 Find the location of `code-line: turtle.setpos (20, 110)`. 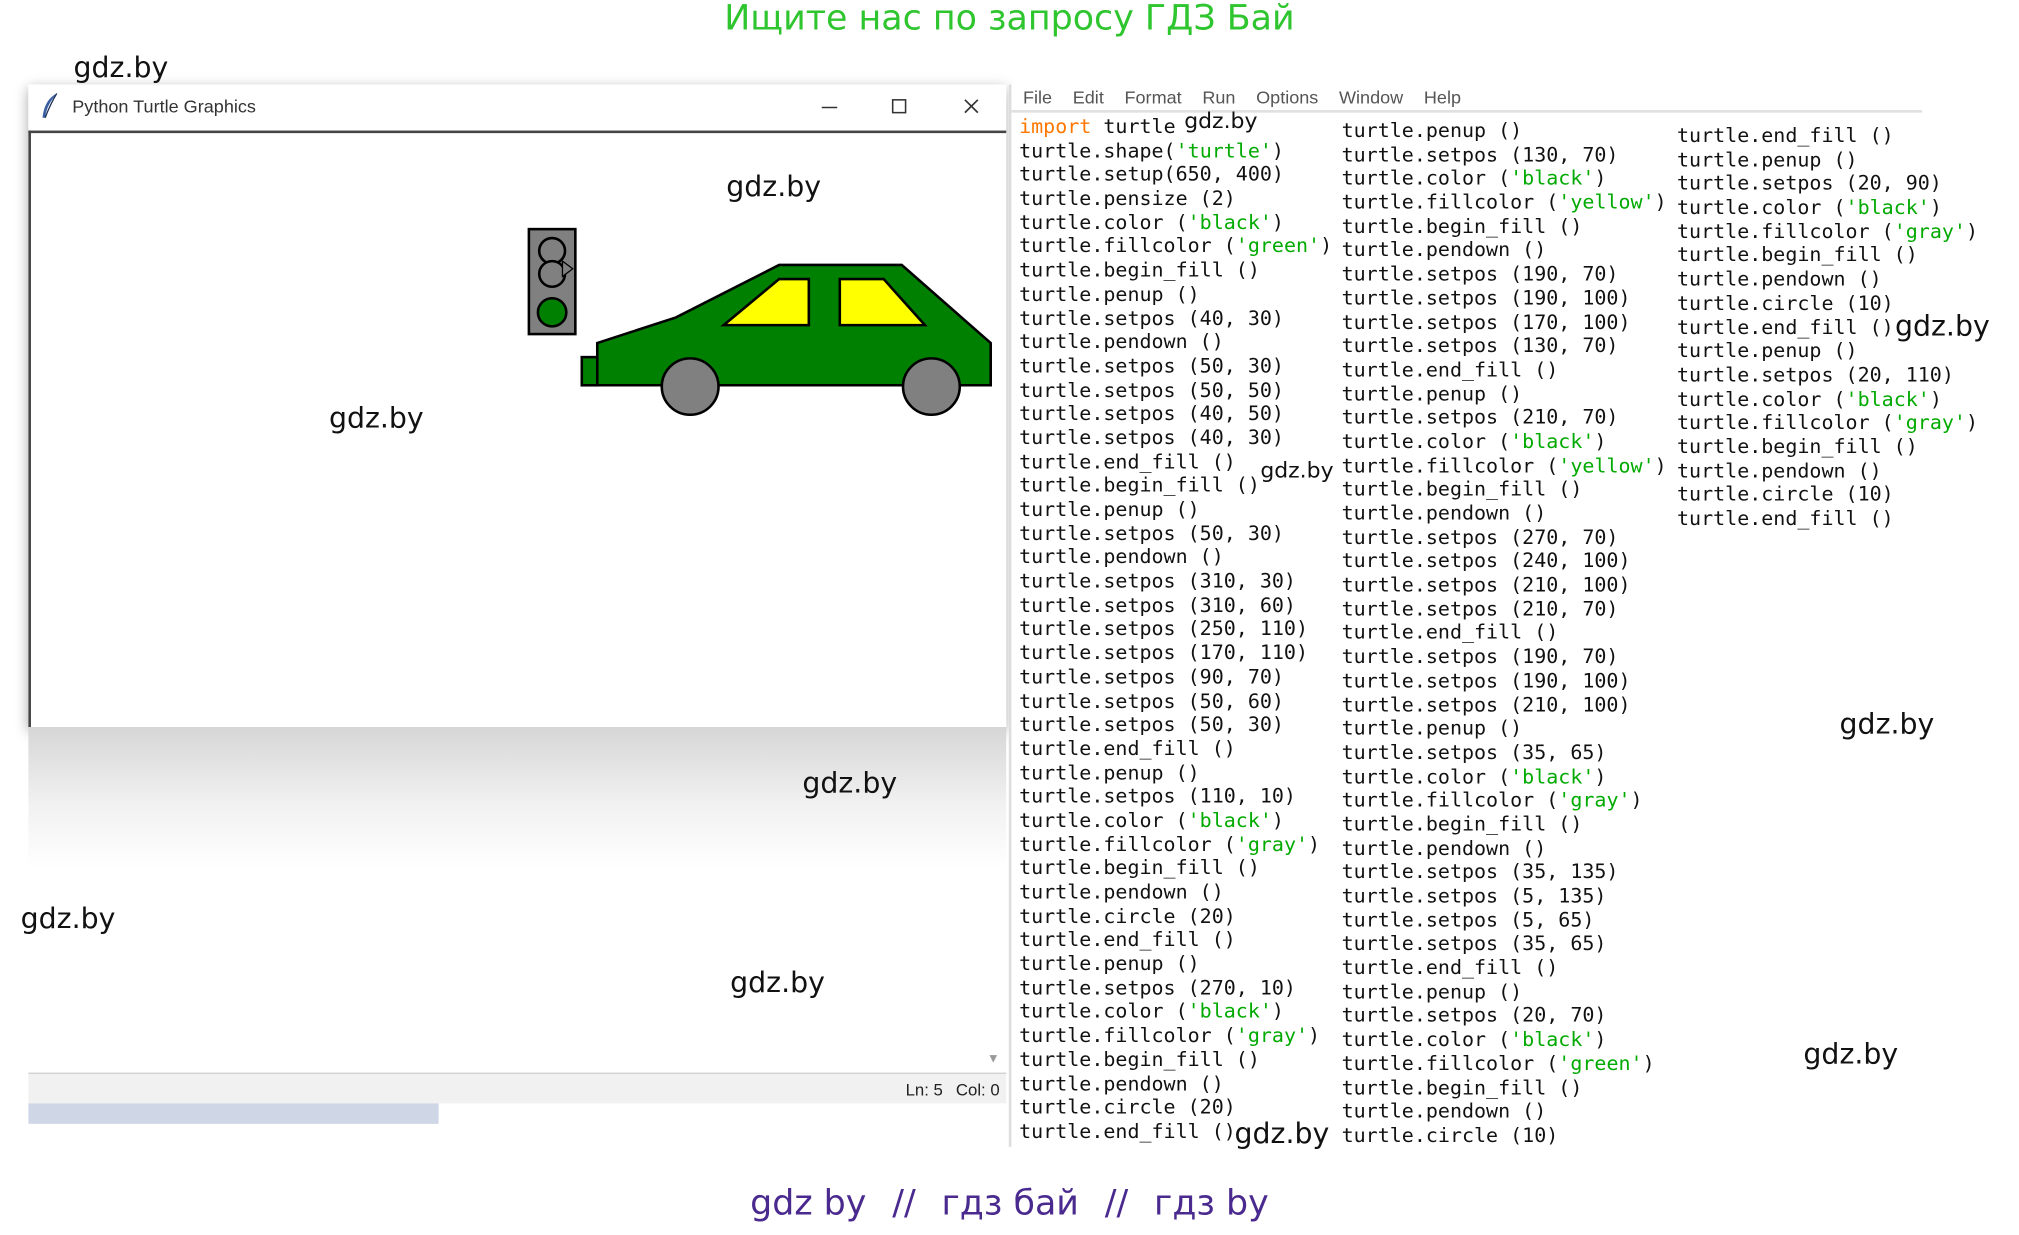

code-line: turtle.setpos (20, 110) is located at coordinates (1827, 375).